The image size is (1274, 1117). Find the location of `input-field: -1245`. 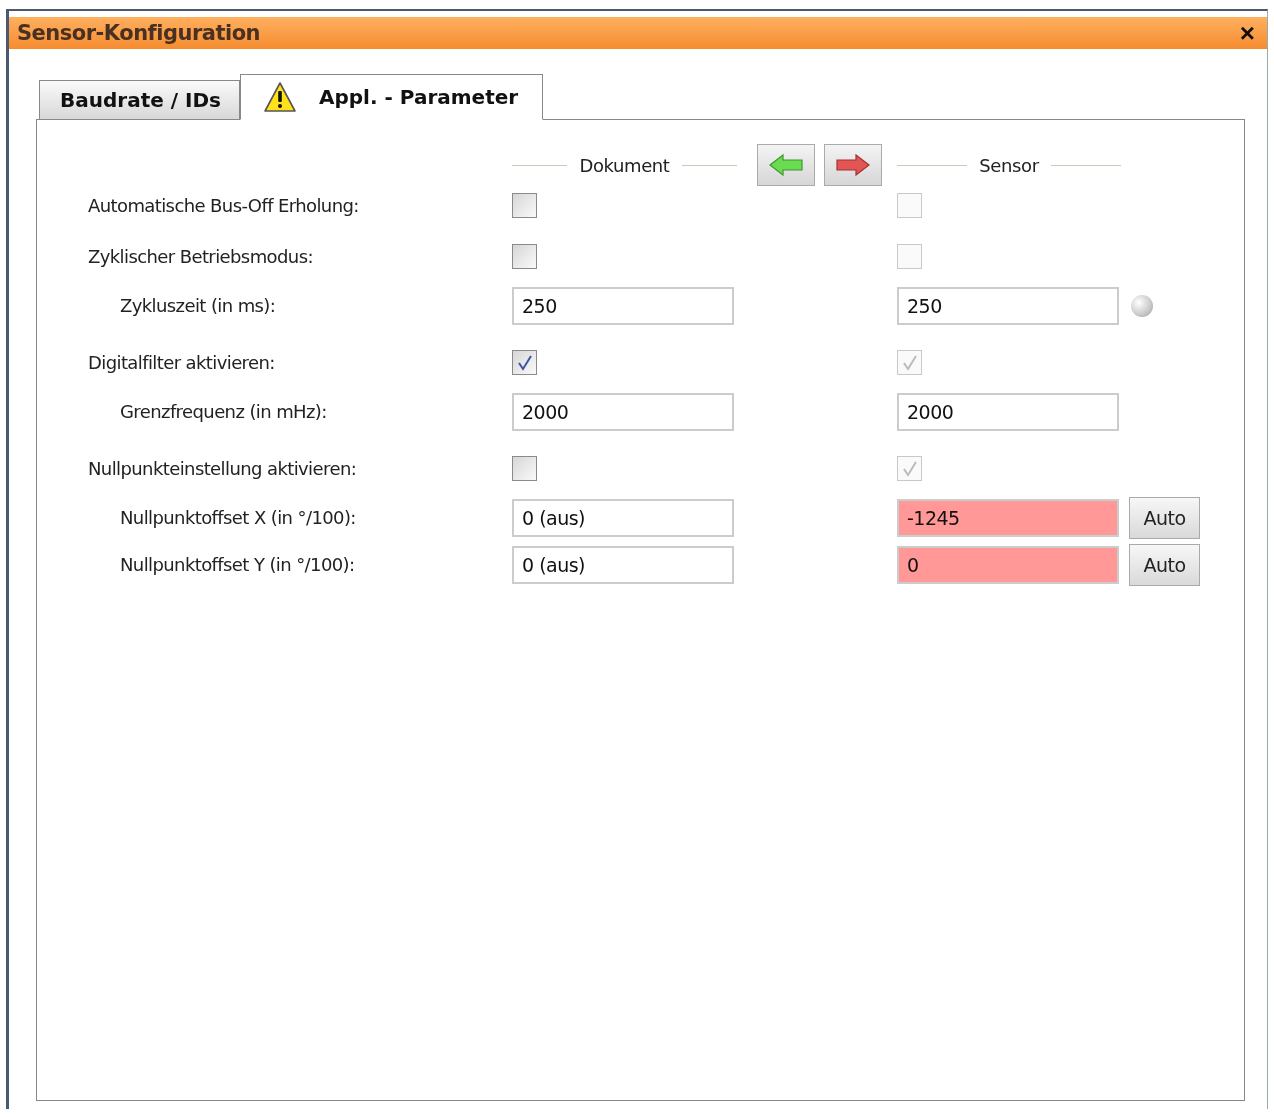

input-field: -1245 is located at coordinates (1008, 517).